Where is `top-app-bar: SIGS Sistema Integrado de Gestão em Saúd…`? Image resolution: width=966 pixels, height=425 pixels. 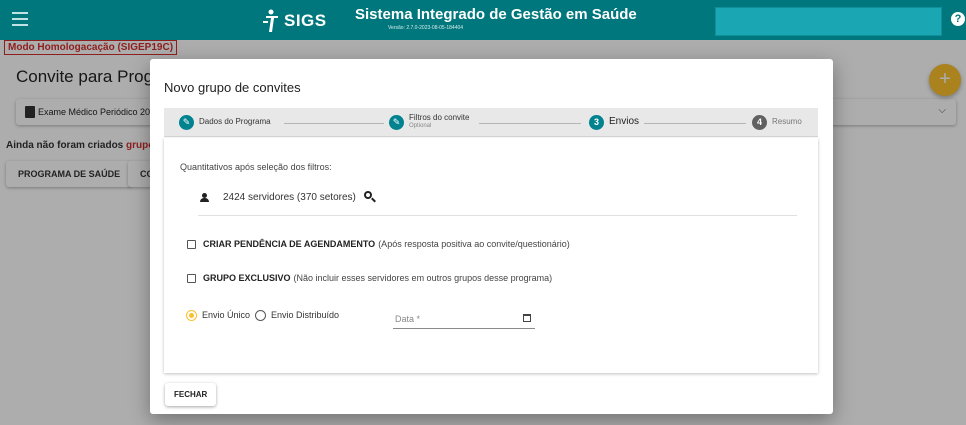
top-app-bar: SIGS Sistema Integrado de Gestão em Saúd… is located at coordinates (483, 20).